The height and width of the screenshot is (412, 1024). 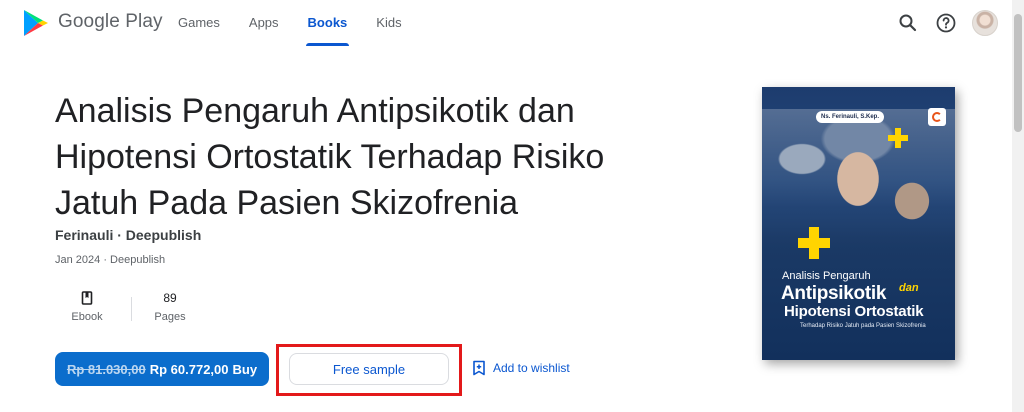 What do you see at coordinates (106, 369) in the screenshot?
I see `original-price: Rp 81.030,00` at bounding box center [106, 369].